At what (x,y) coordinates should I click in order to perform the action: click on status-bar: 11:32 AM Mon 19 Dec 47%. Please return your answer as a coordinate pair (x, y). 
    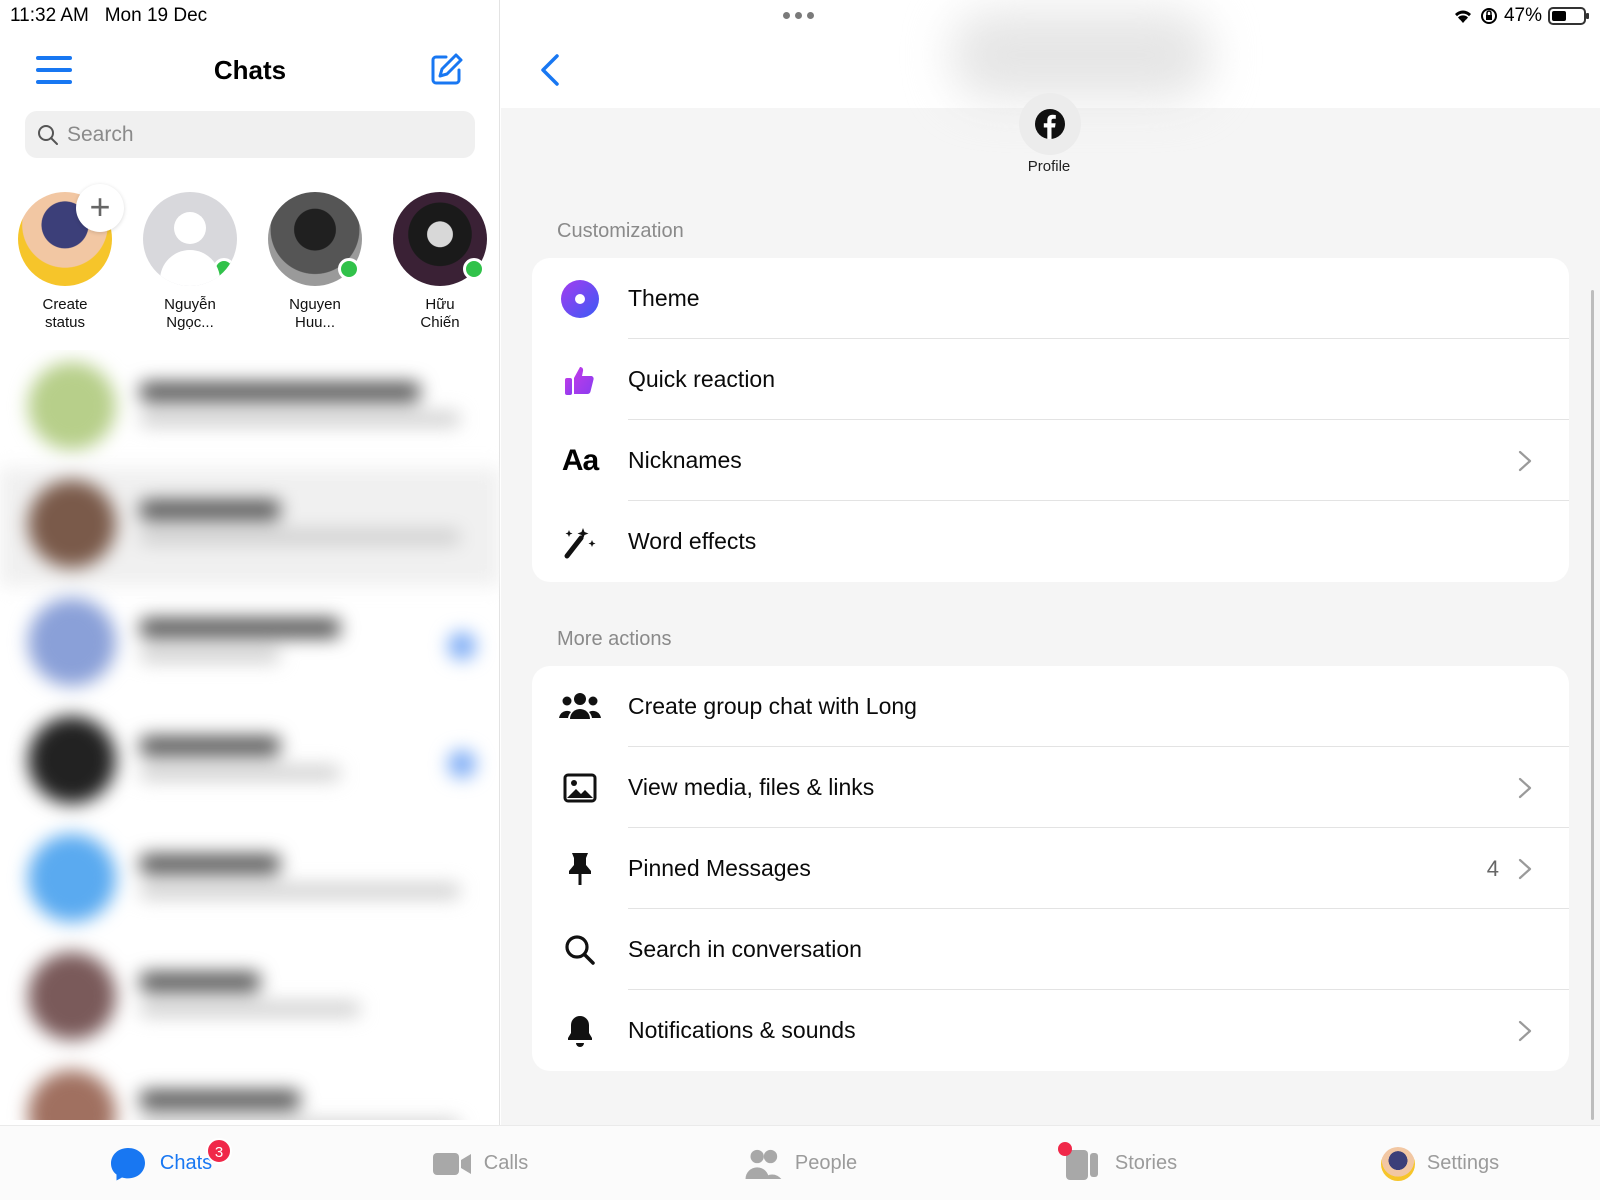
    Looking at the image, I should click on (800, 16).